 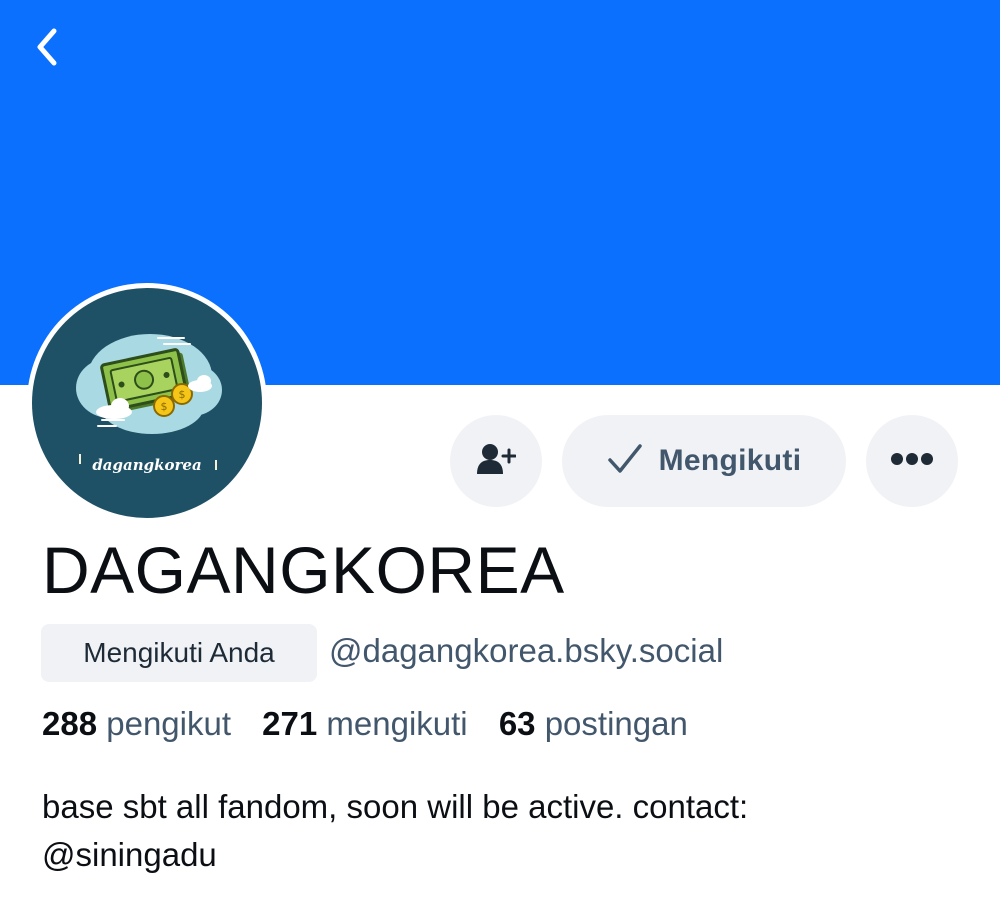 I want to click on posts-count: 63, so click(x=517, y=723).